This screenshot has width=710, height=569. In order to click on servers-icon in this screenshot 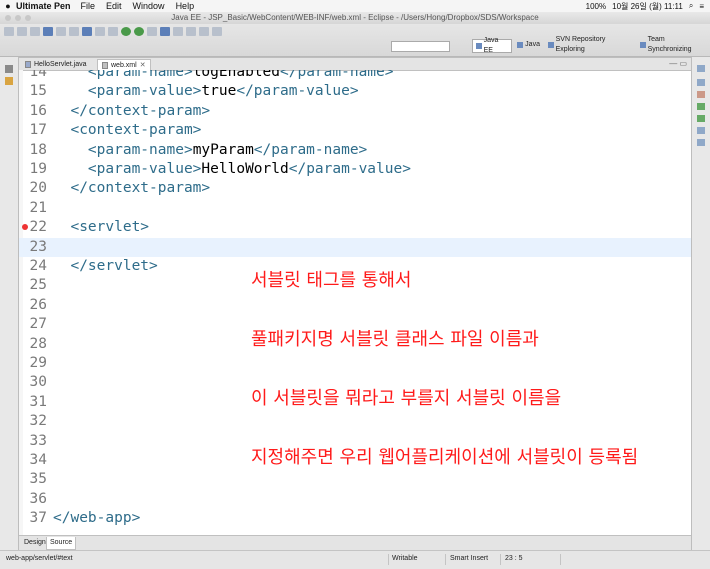, I will do `click(701, 118)`.